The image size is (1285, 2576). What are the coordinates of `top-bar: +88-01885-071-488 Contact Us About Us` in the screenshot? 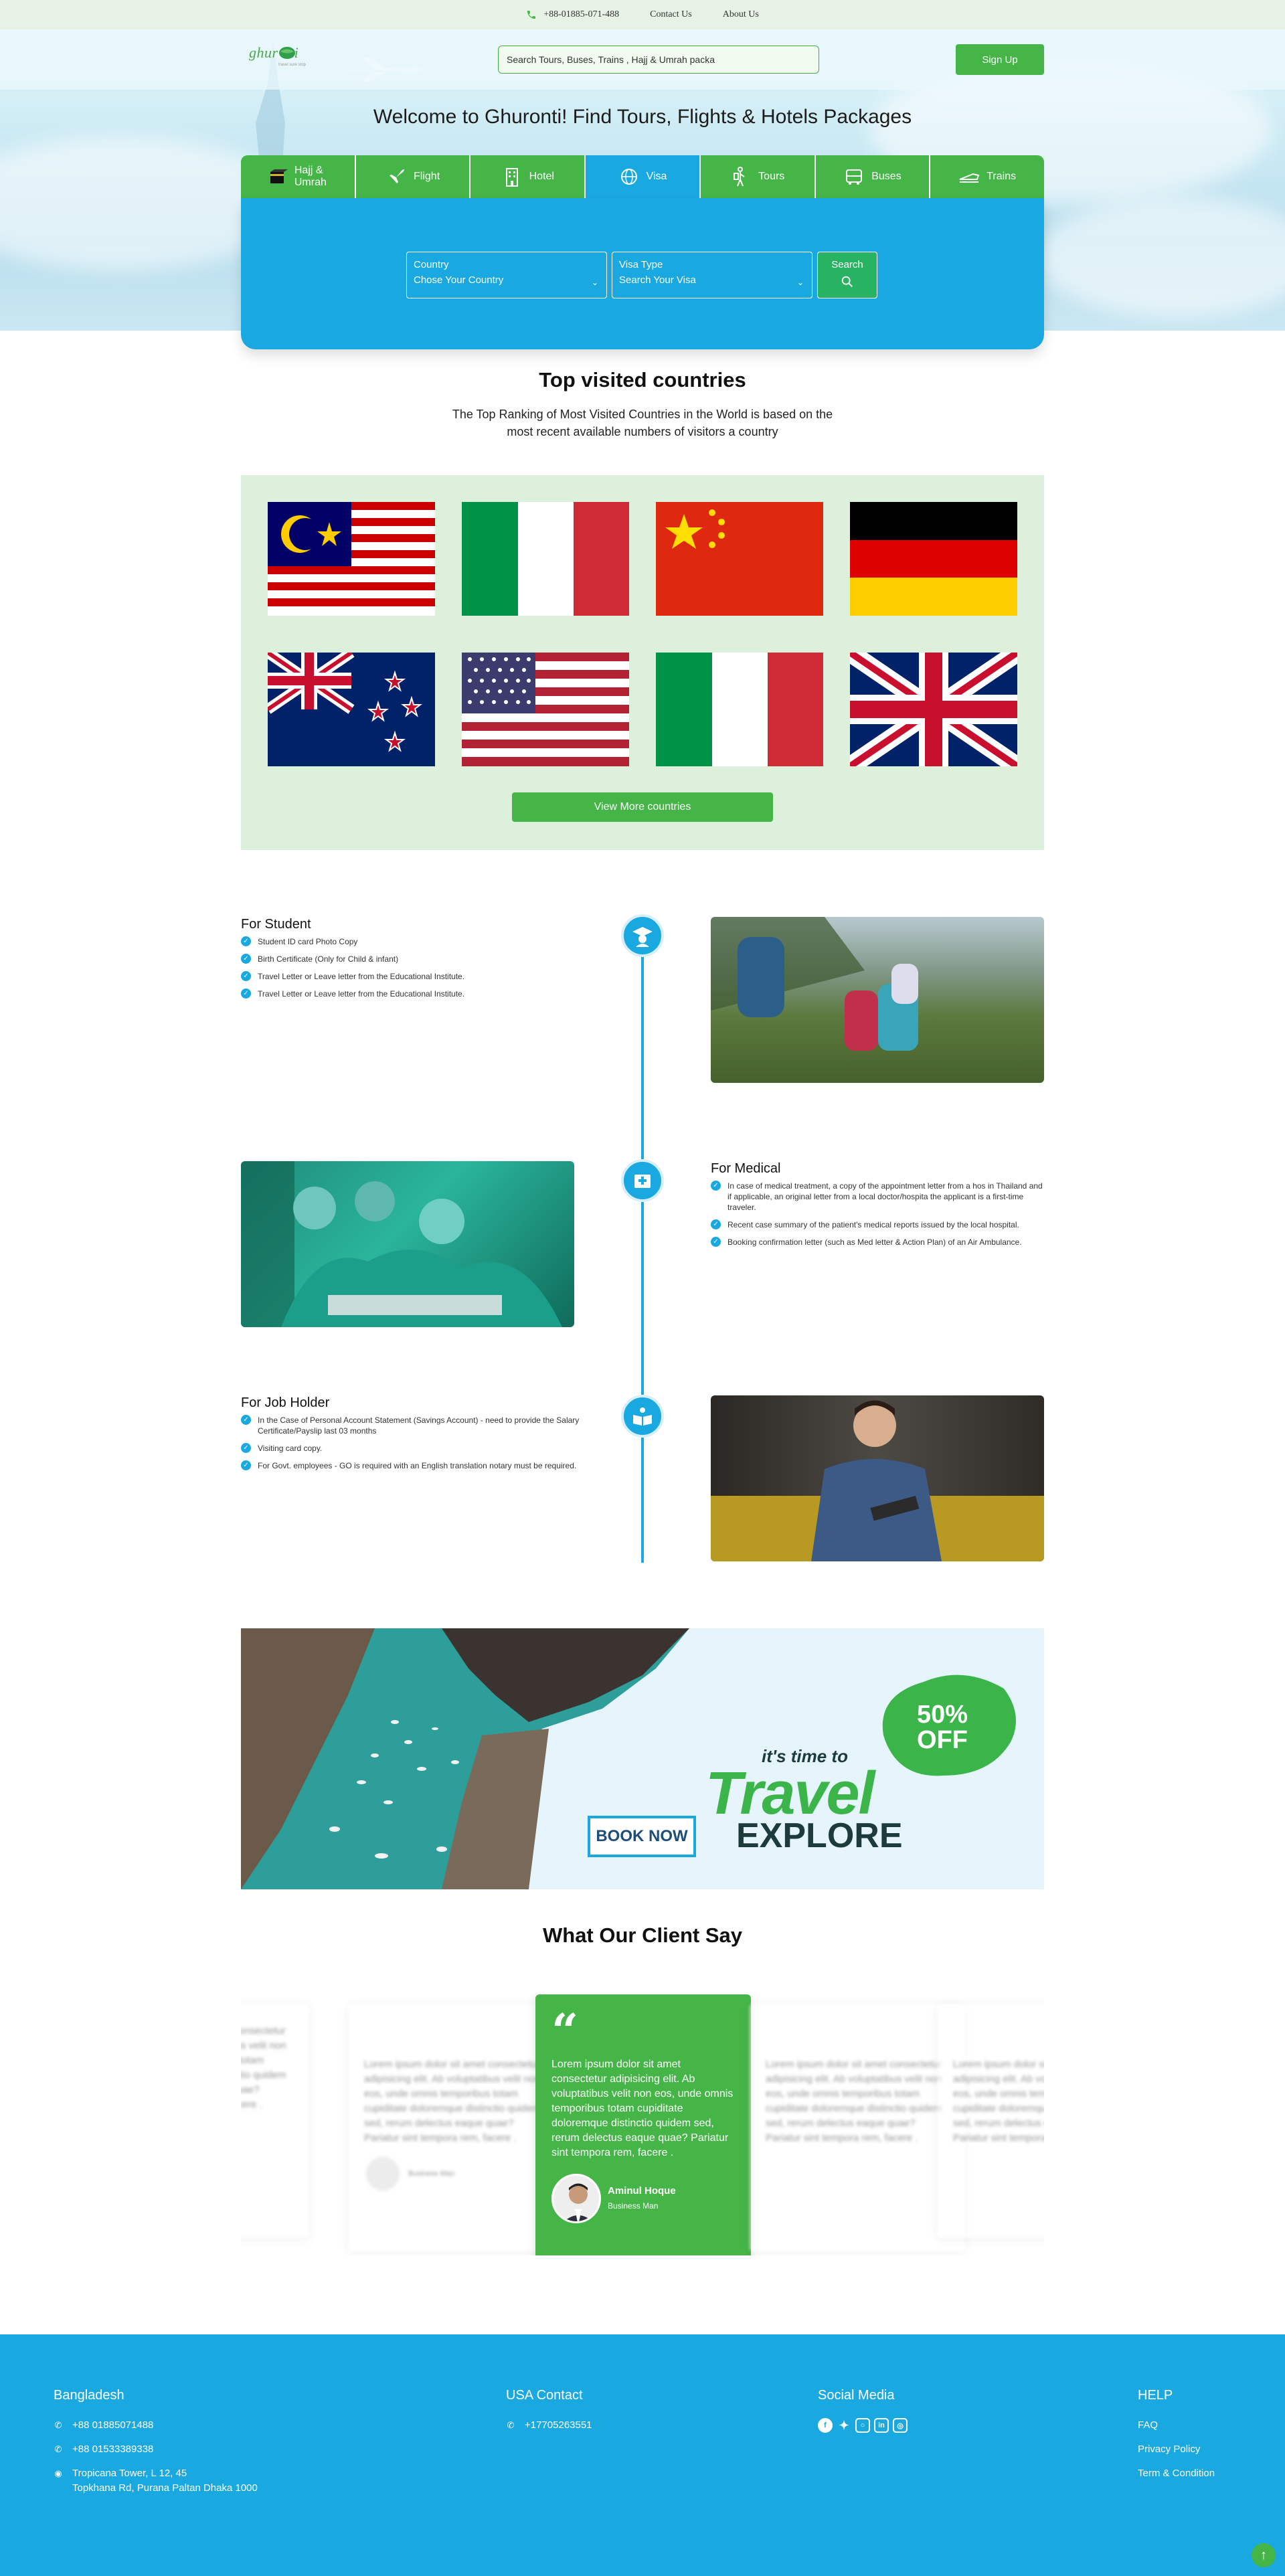 It's located at (642, 14).